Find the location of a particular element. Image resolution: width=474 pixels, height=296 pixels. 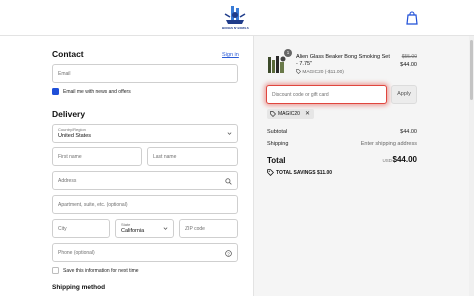

applied-code-text: MAGIC20 is located at coordinates (289, 114).